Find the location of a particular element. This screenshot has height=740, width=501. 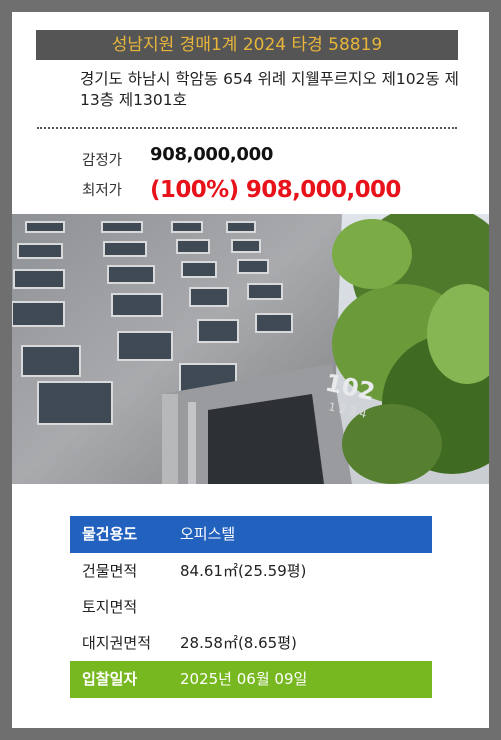

bid-date-label: 입찰일자 is located at coordinates (110, 679).